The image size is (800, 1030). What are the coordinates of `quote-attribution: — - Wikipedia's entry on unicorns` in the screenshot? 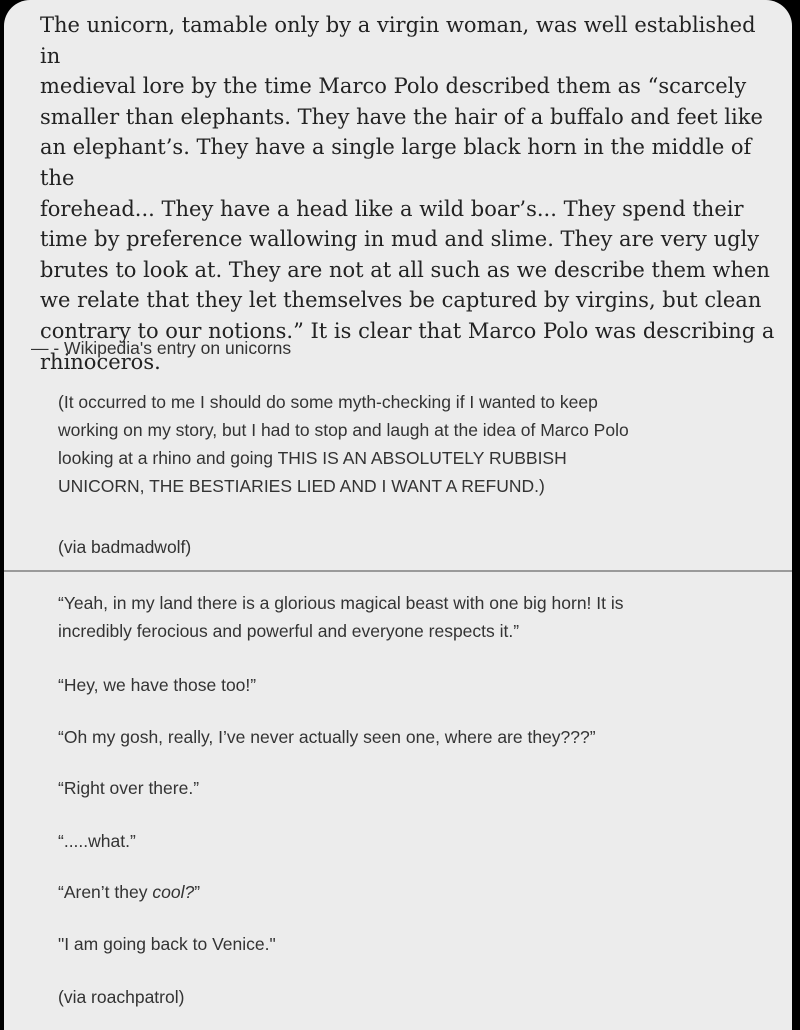 It's located at (161, 348).